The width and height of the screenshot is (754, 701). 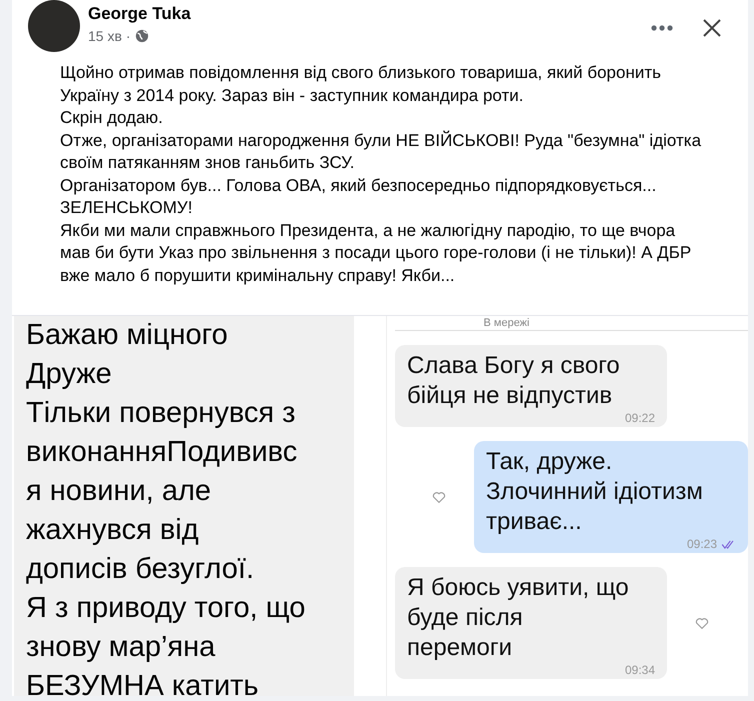 What do you see at coordinates (361, 84) in the screenshot?
I see `post-paragraph: Щойно отримав повідомлення від свого близького товариша, який боронить Україну з 2014 року. Зараз він - заступник командира роти.` at bounding box center [361, 84].